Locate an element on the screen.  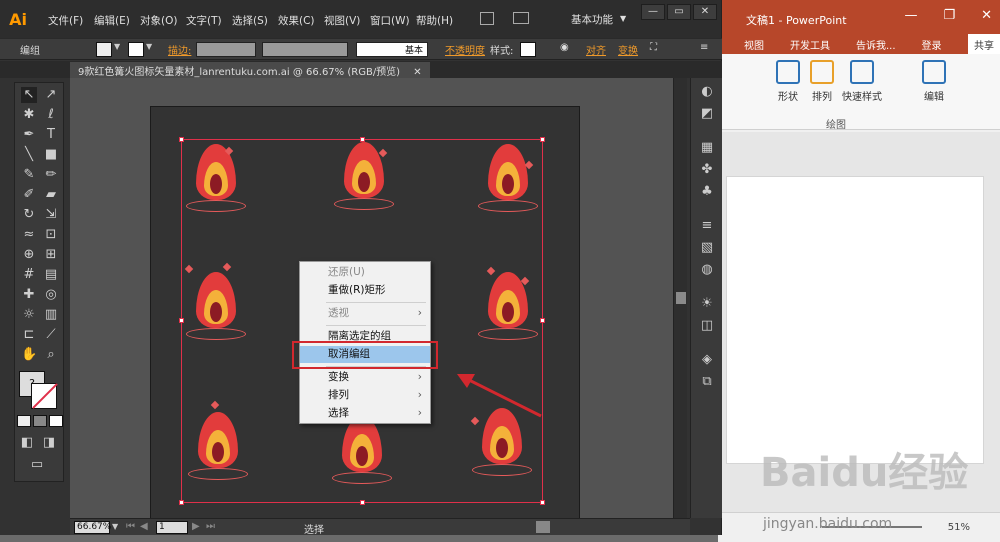
menu-type: 文字(T) is located at coordinates (204, 20).